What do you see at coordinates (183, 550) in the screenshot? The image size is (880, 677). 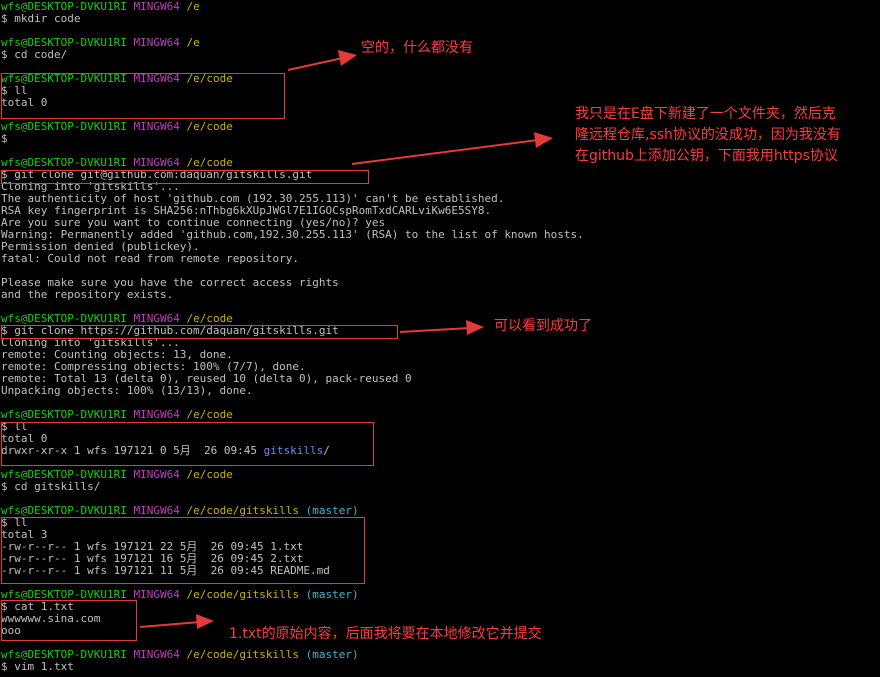 I see `highlight-repo-listing` at bounding box center [183, 550].